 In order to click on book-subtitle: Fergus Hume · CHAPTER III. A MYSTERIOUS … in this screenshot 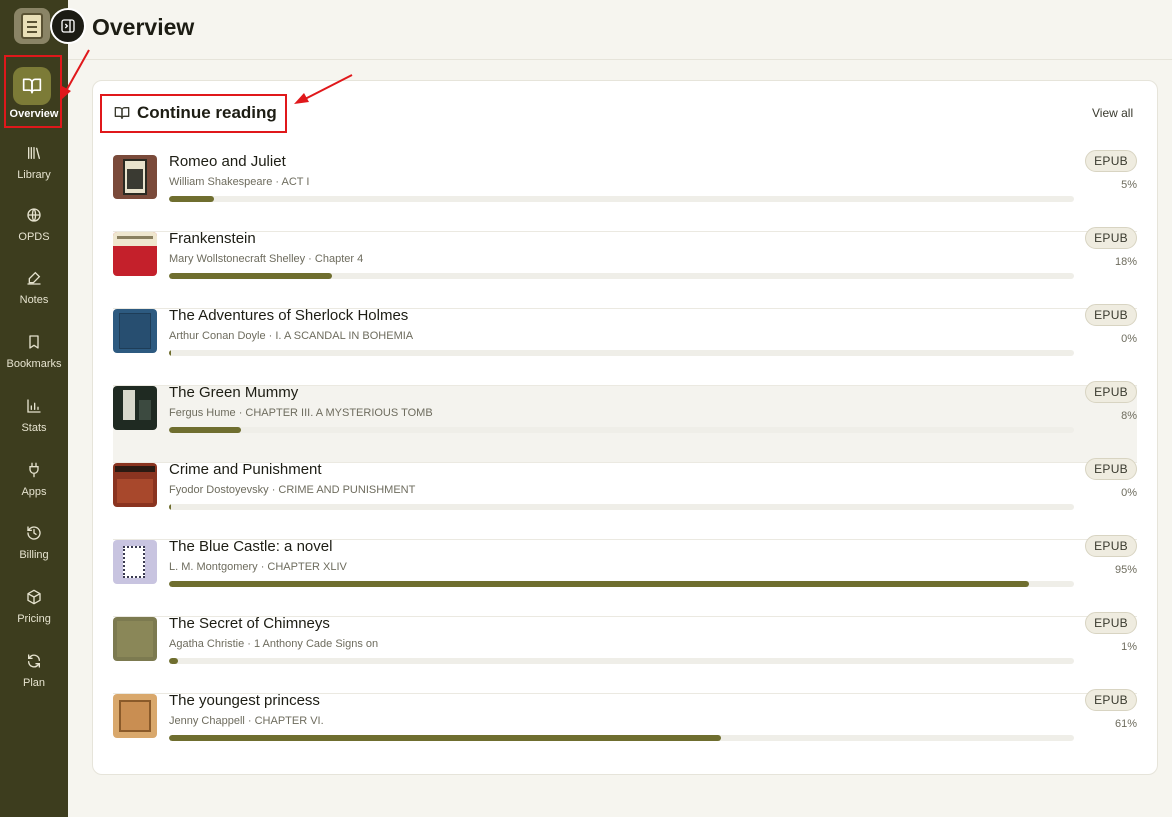, I will do `click(301, 413)`.